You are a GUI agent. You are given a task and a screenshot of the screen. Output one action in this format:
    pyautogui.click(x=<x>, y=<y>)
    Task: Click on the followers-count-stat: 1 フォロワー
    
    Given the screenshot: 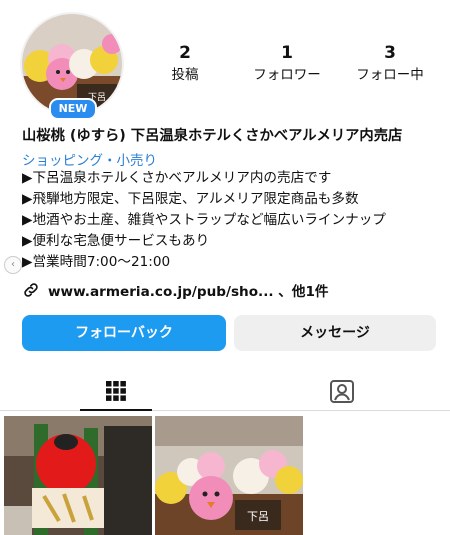 What is the action you would take?
    pyautogui.click(x=287, y=63)
    